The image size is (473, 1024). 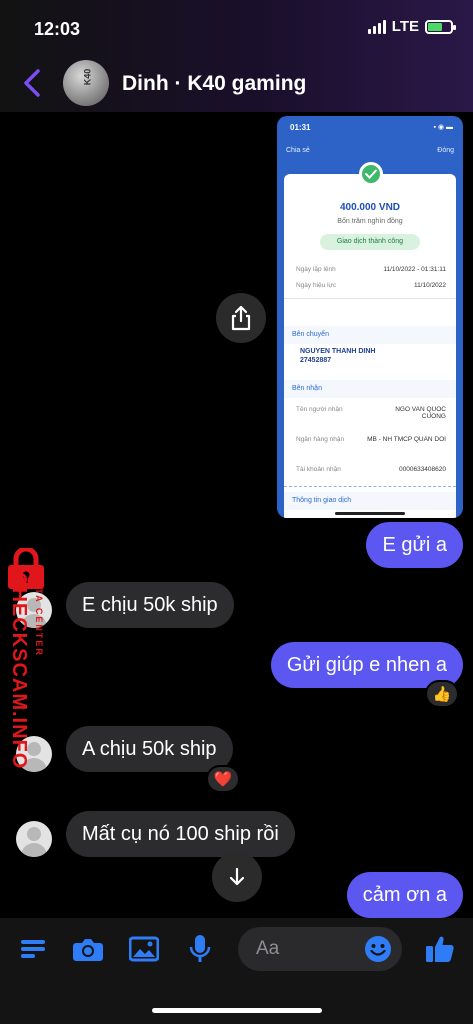 What do you see at coordinates (214, 84) in the screenshot?
I see `contact-name: Dinh · K40 gaming` at bounding box center [214, 84].